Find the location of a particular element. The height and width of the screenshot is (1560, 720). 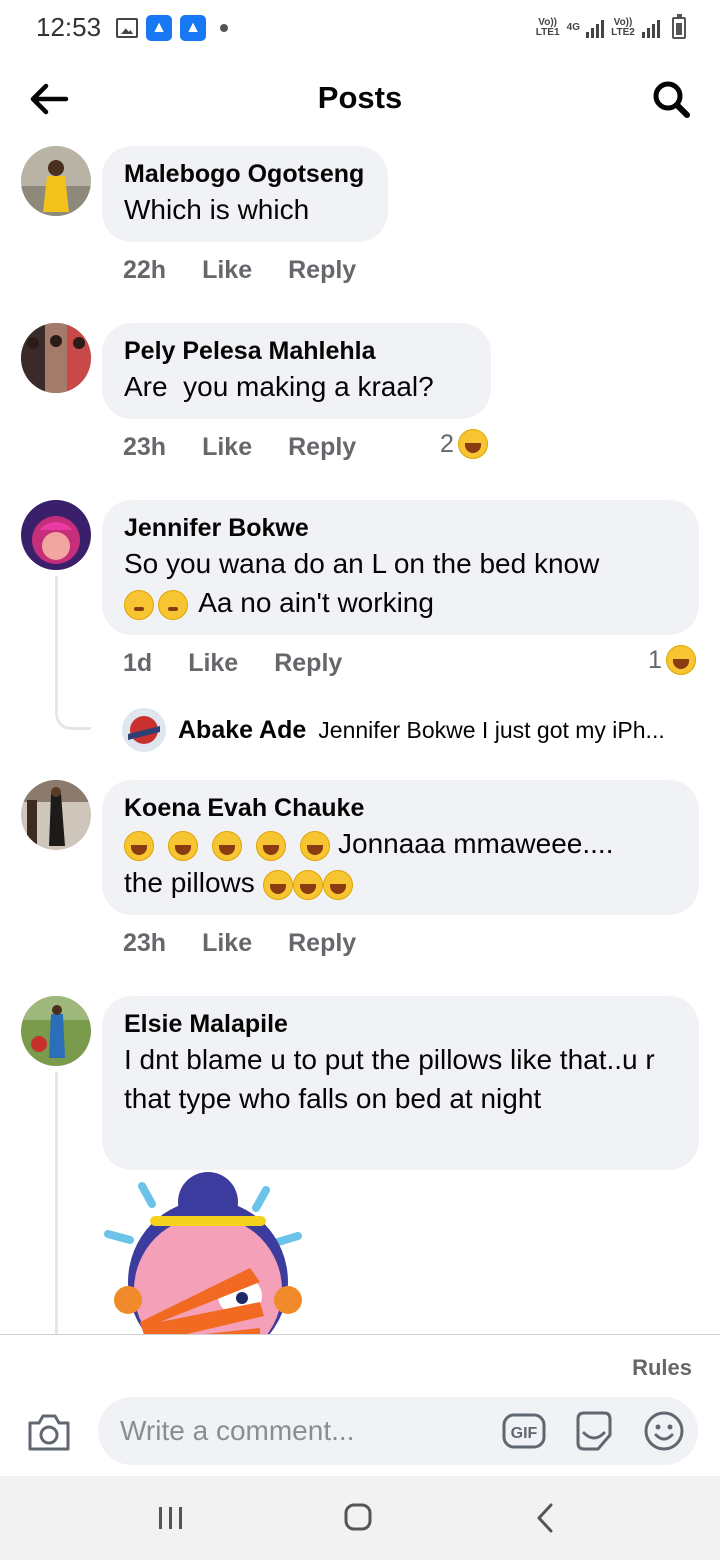

comment-text-line1: So you wana do an L on the bed know is located at coordinates (362, 563).